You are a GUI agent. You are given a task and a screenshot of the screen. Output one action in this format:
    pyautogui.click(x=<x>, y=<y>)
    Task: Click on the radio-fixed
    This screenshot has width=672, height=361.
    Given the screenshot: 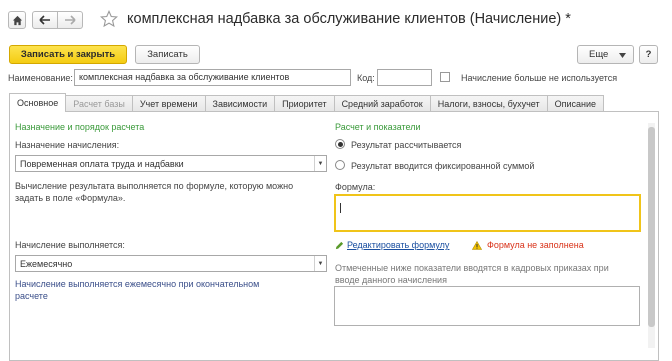 What is the action you would take?
    pyautogui.click(x=340, y=165)
    